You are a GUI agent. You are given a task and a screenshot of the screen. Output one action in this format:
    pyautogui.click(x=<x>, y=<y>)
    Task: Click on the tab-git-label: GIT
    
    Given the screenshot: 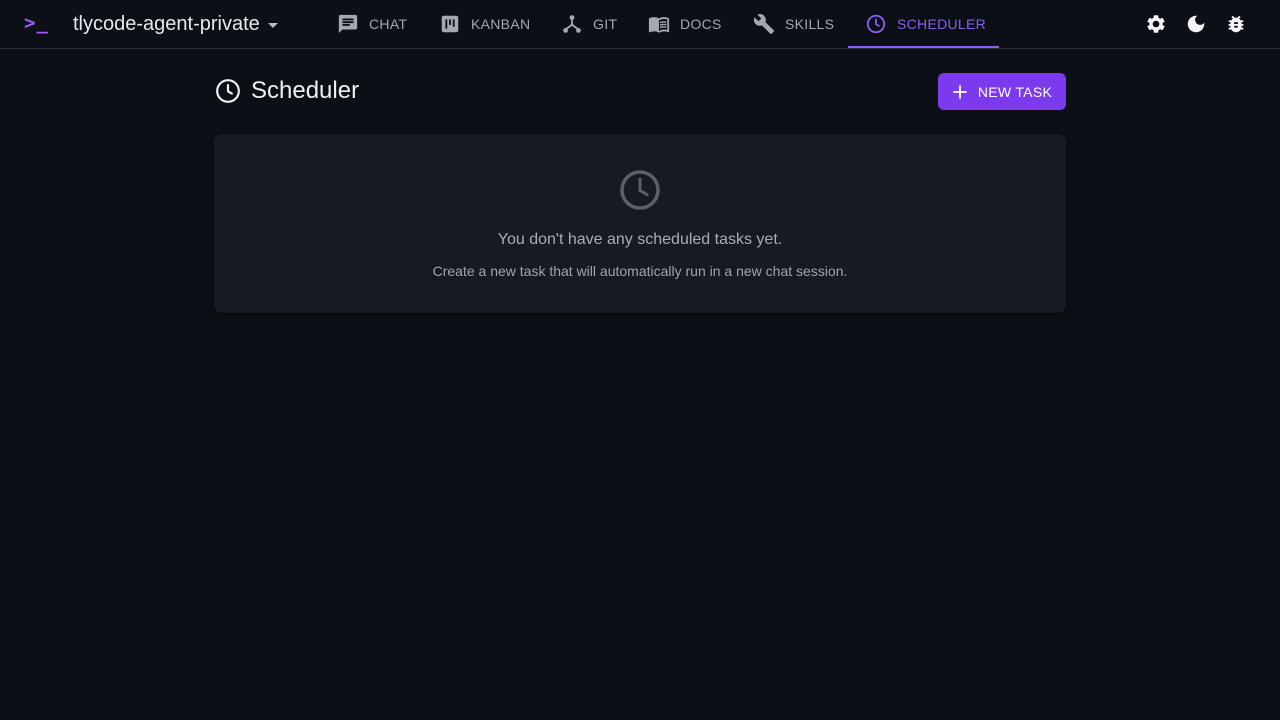 What is the action you would take?
    pyautogui.click(x=605, y=24)
    